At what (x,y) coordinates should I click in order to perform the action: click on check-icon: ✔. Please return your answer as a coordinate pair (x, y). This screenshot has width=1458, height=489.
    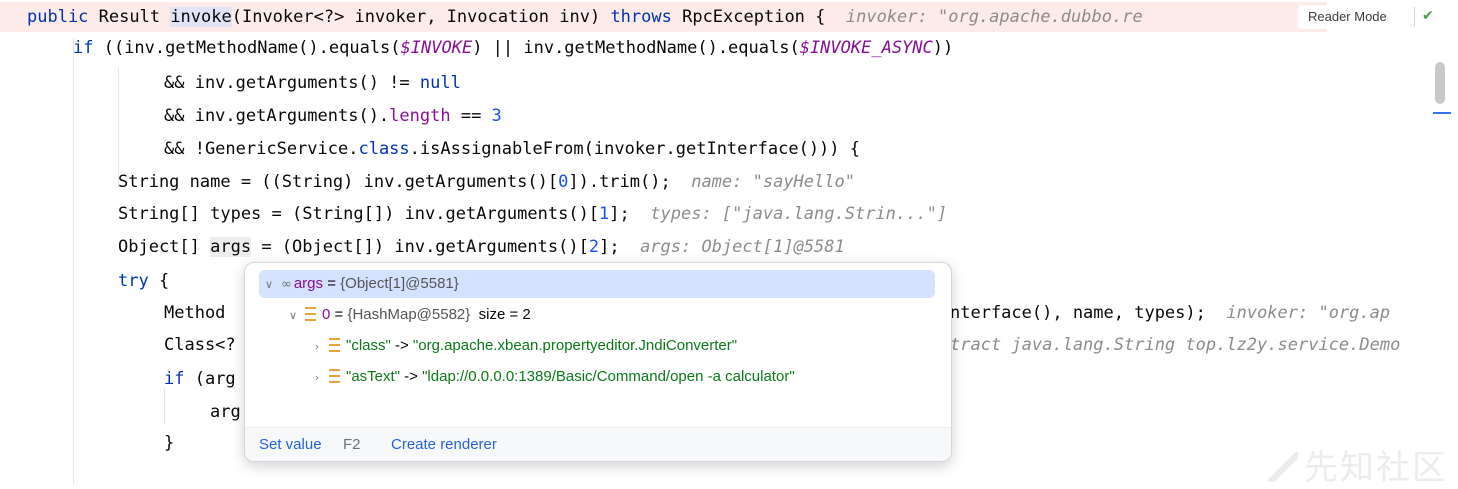
    Looking at the image, I should click on (1437, 16).